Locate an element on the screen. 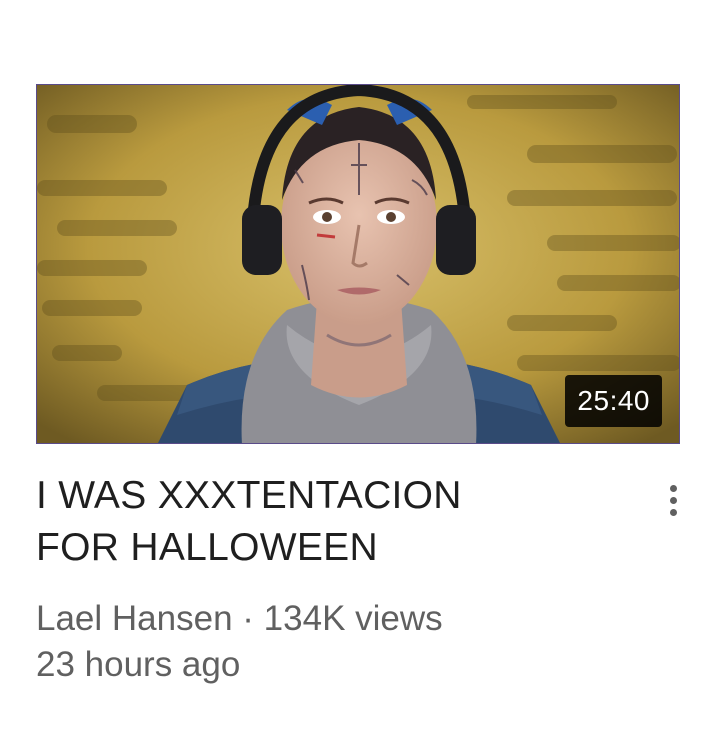 This screenshot has width=720, height=733. video-title-line-1: I WAS XXXTENTACION is located at coordinates (249, 495).